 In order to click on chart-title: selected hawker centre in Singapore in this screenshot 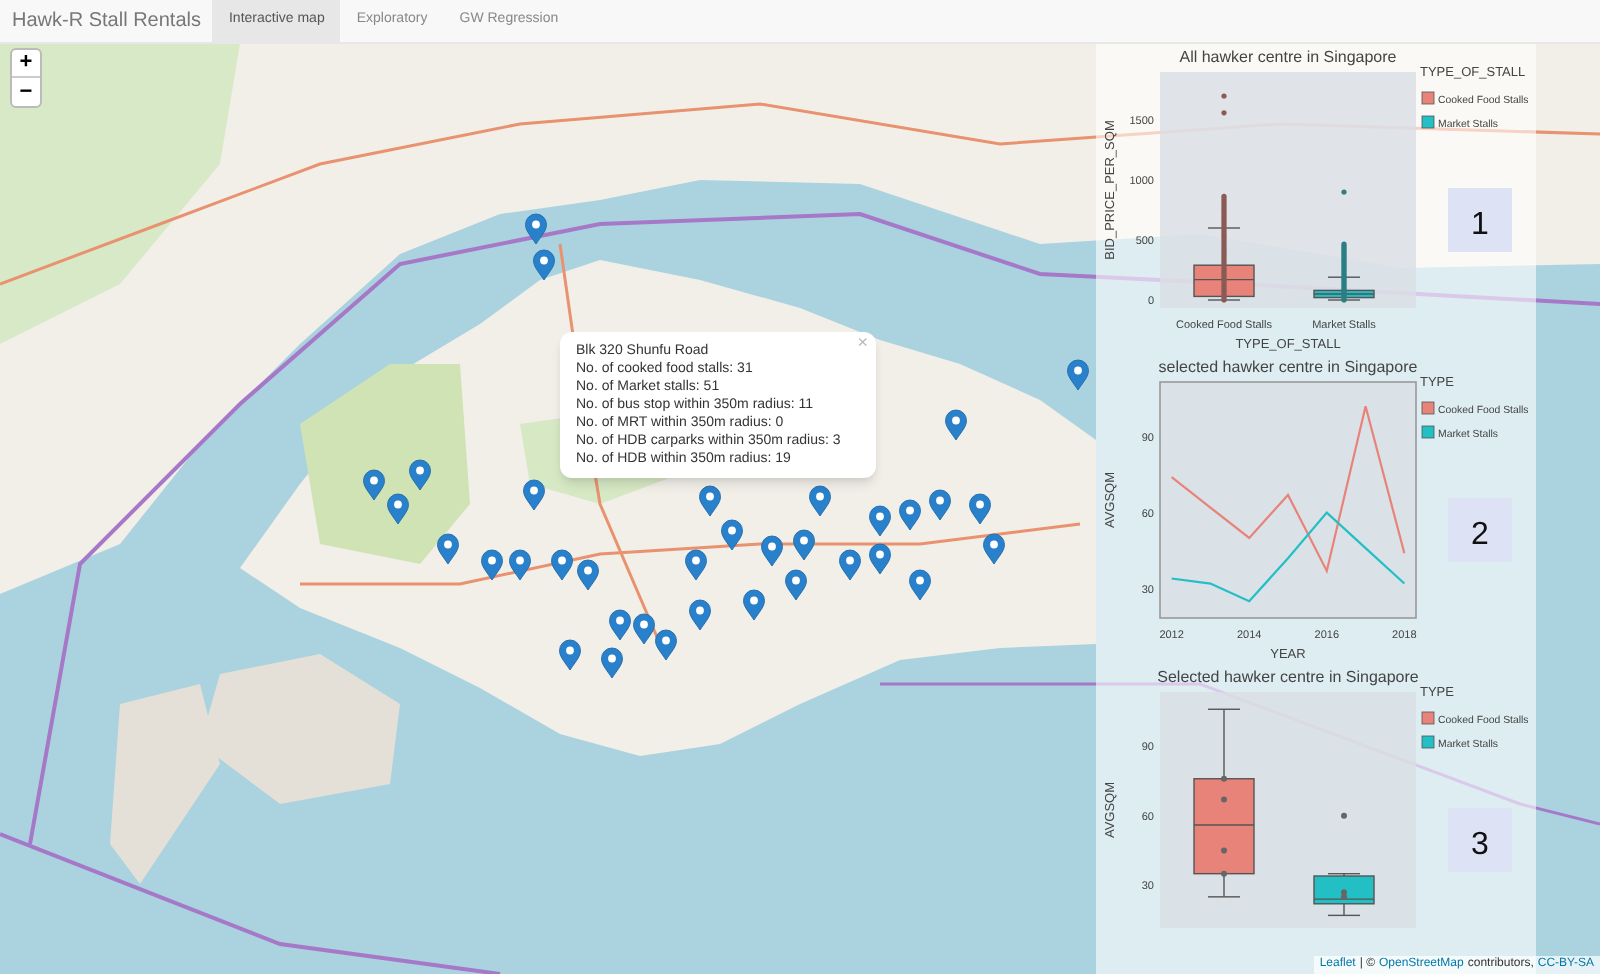, I will do `click(1288, 367)`.